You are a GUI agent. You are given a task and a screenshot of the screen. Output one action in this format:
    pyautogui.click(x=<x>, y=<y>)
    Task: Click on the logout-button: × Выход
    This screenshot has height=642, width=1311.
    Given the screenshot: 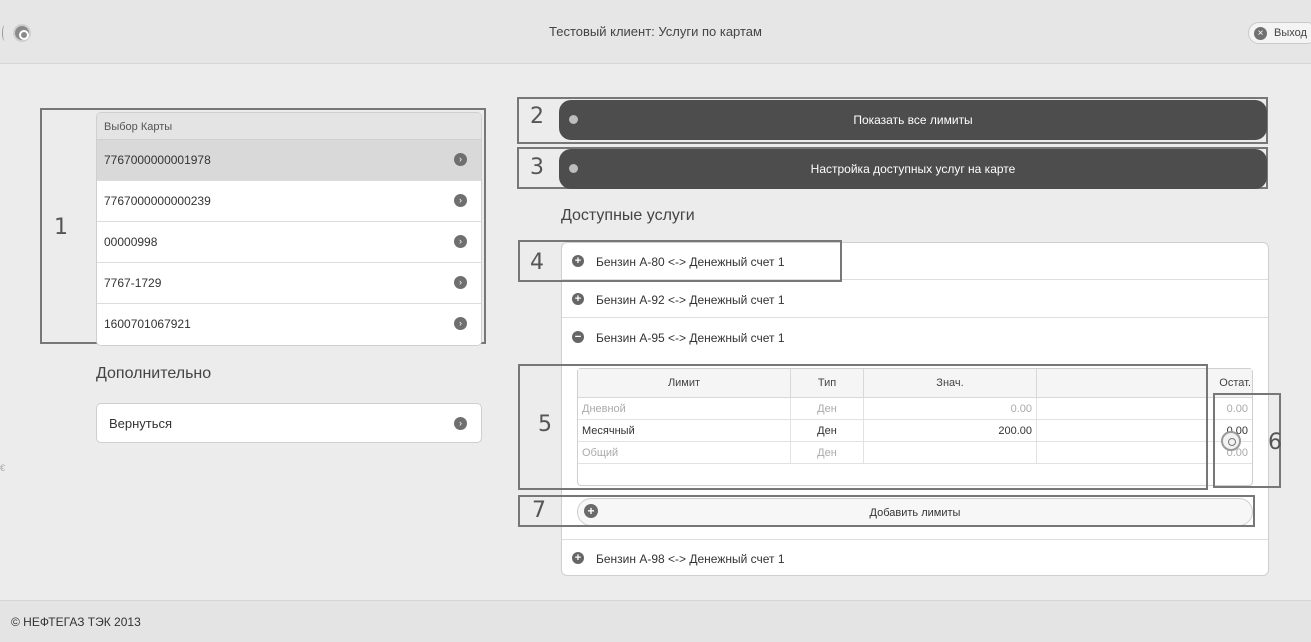 What is the action you would take?
    pyautogui.click(x=1279, y=33)
    